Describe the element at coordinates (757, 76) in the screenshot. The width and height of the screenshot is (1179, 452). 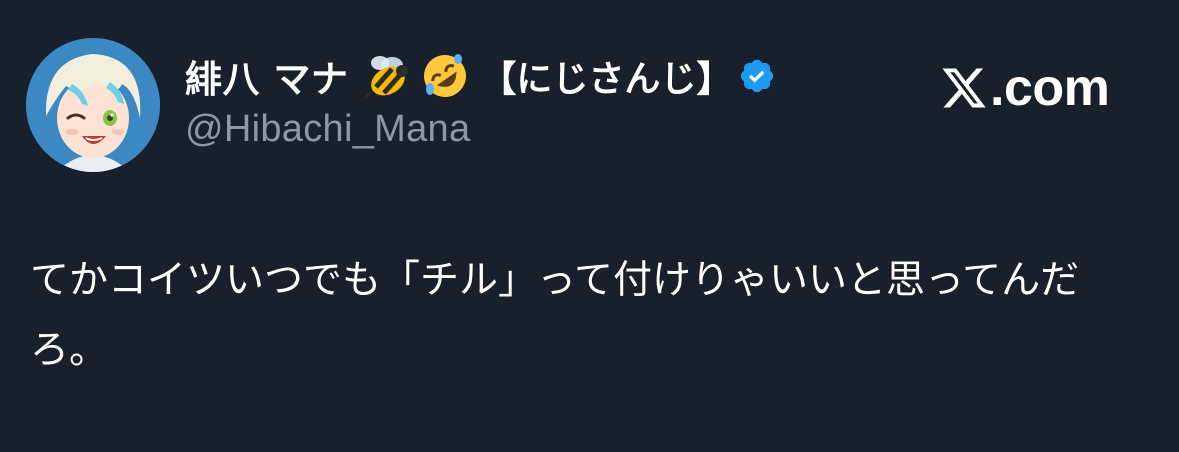
I see `verified-badge-icon` at that location.